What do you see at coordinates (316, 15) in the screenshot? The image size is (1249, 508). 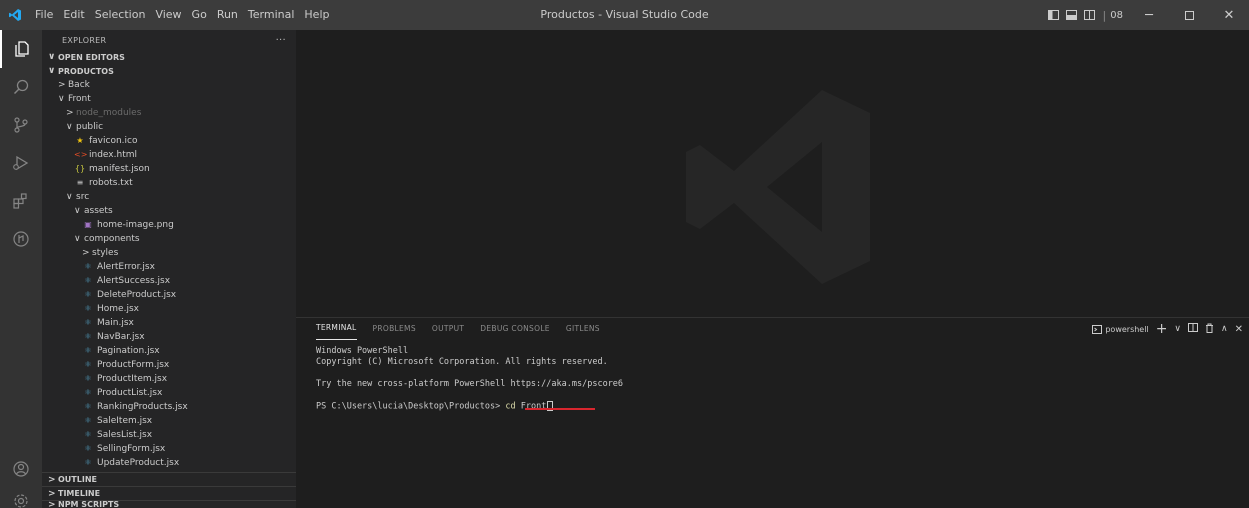 I see `menu-help: Help` at bounding box center [316, 15].